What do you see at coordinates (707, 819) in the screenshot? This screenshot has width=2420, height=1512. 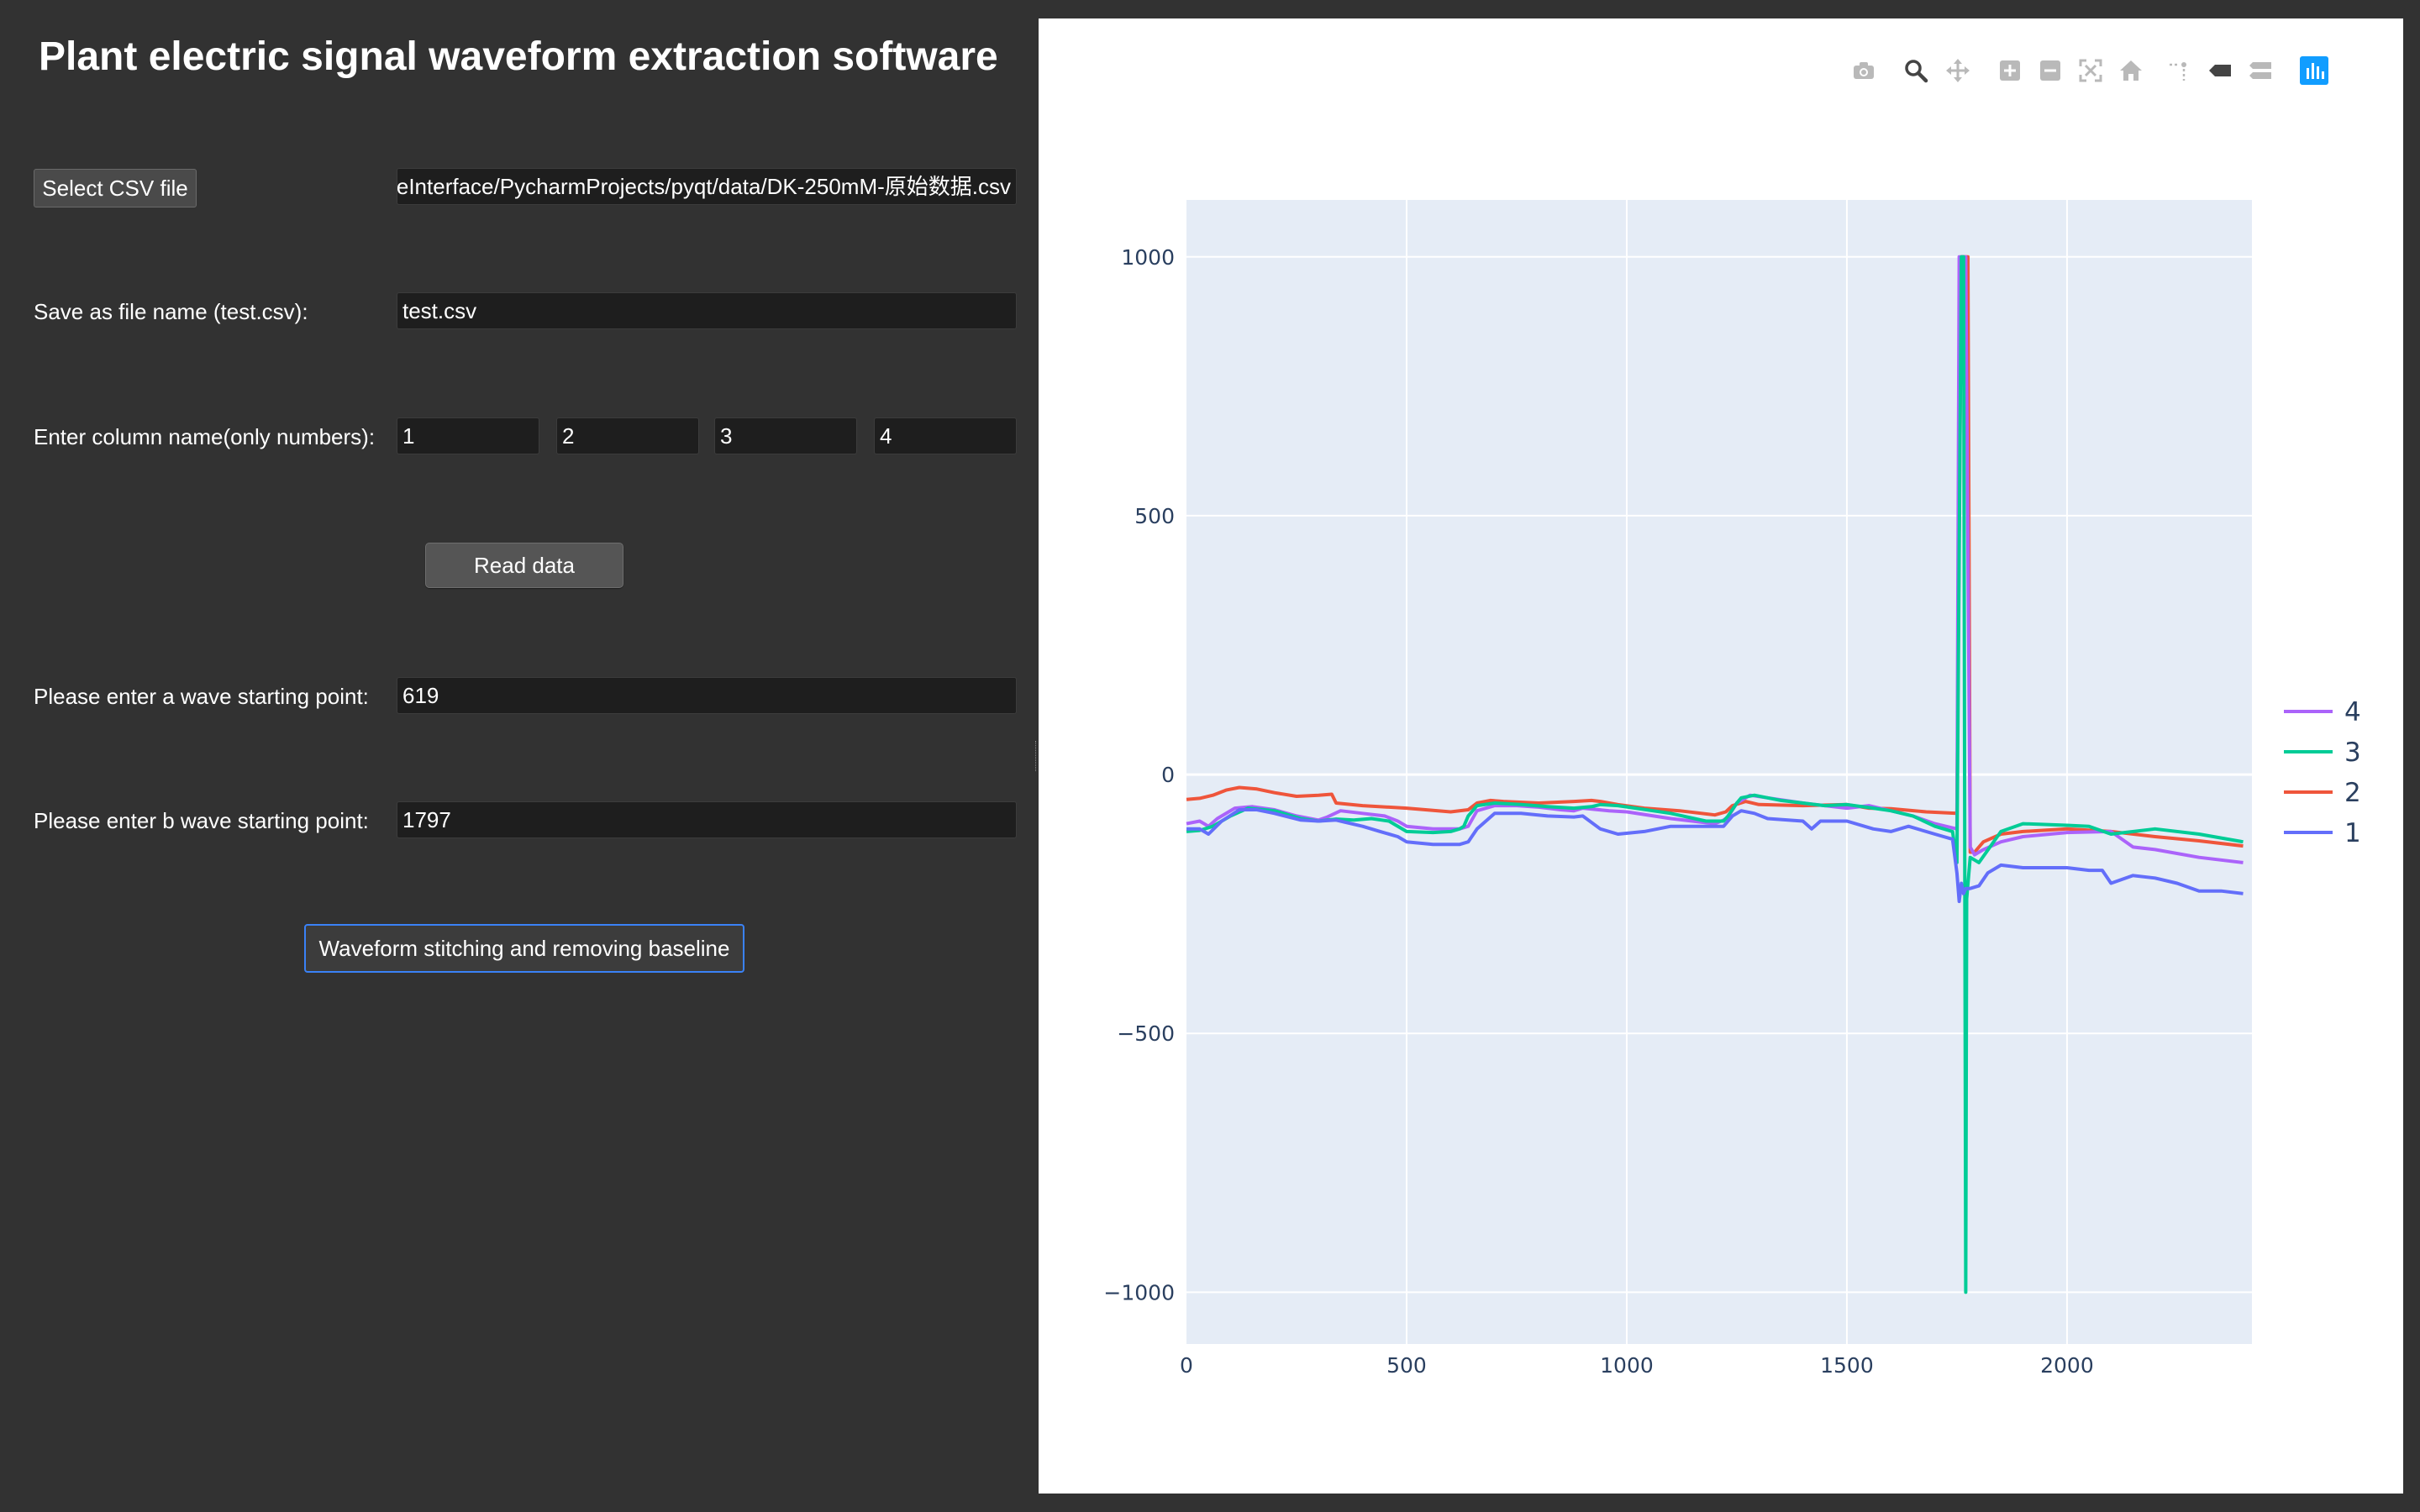 I see `b-wave-start-input: 1797` at bounding box center [707, 819].